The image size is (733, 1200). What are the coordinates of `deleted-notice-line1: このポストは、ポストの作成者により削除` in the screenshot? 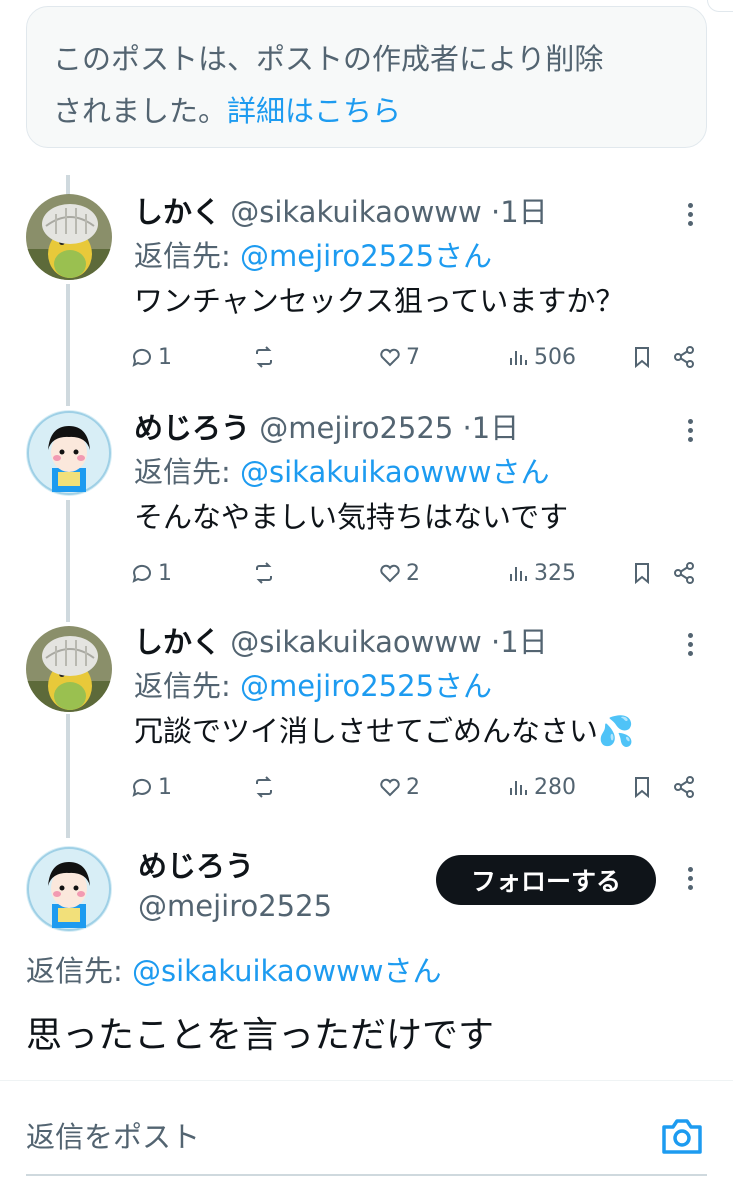 It's located at (328, 59).